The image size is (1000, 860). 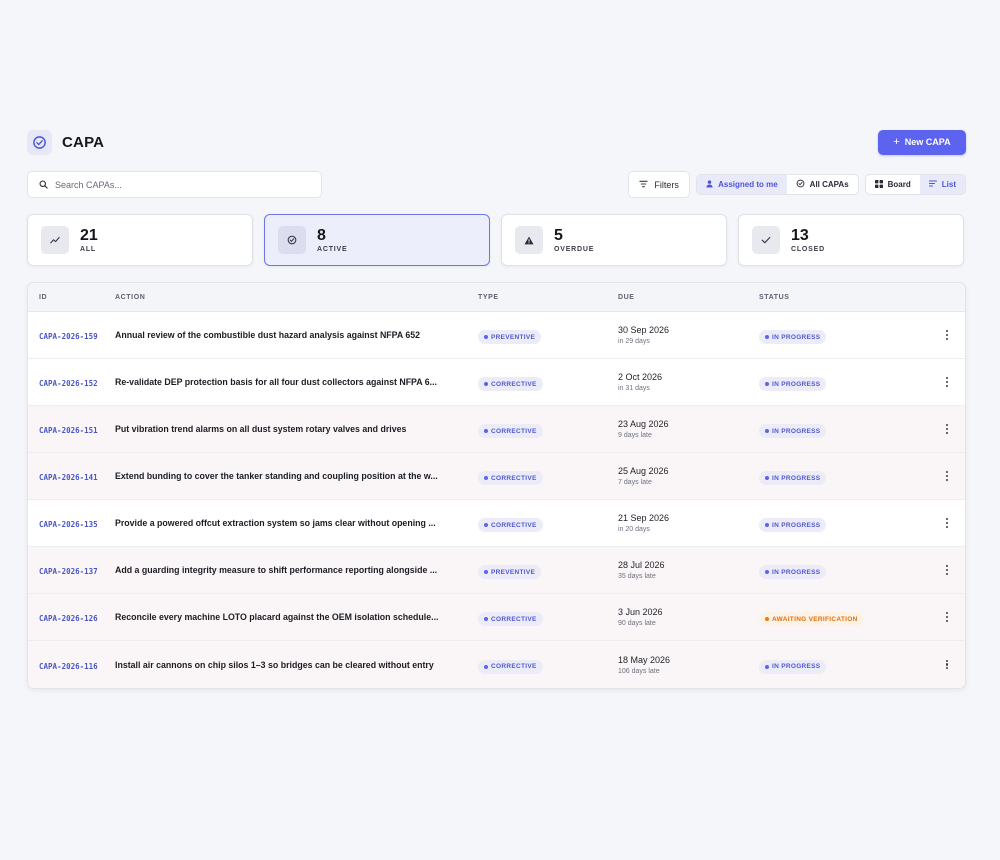 What do you see at coordinates (68, 666) in the screenshot?
I see `capa-id-link: CAPA-2026-116` at bounding box center [68, 666].